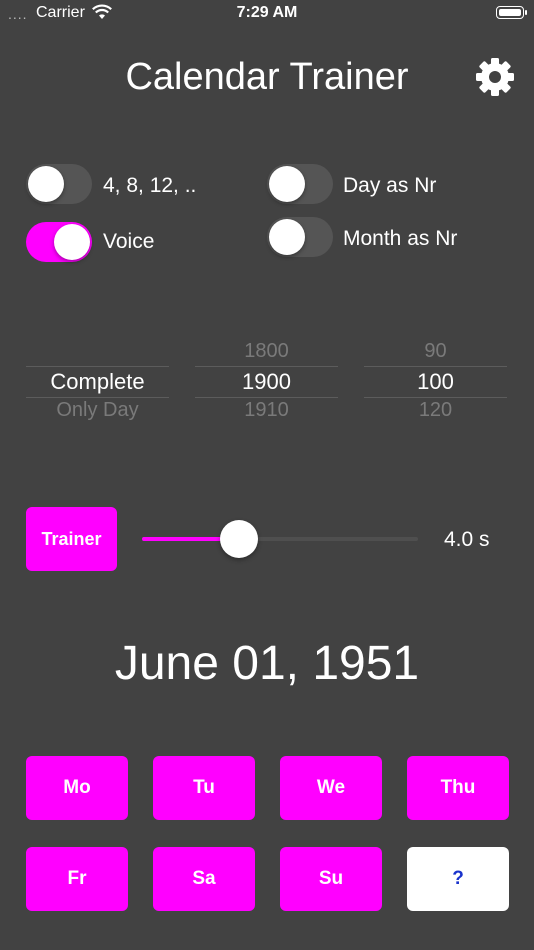 The image size is (534, 950). Describe the element at coordinates (458, 879) in the screenshot. I see `unknown-day-button: ?` at that location.